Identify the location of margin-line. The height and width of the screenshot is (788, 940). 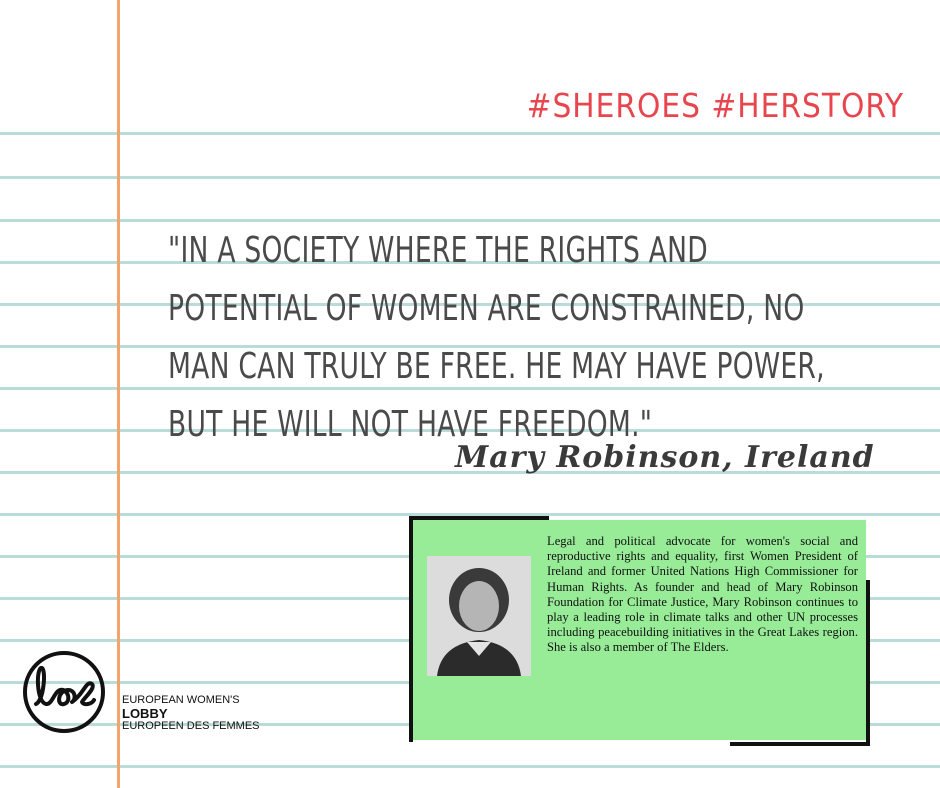
(118, 394).